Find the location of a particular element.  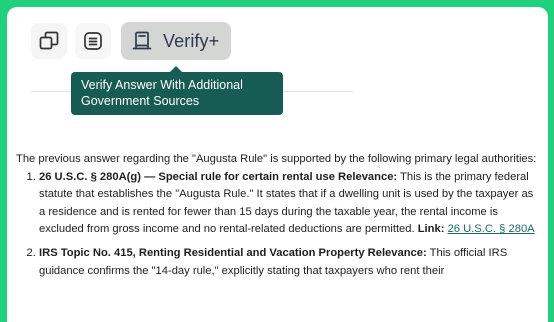

summary-button is located at coordinates (93, 41).